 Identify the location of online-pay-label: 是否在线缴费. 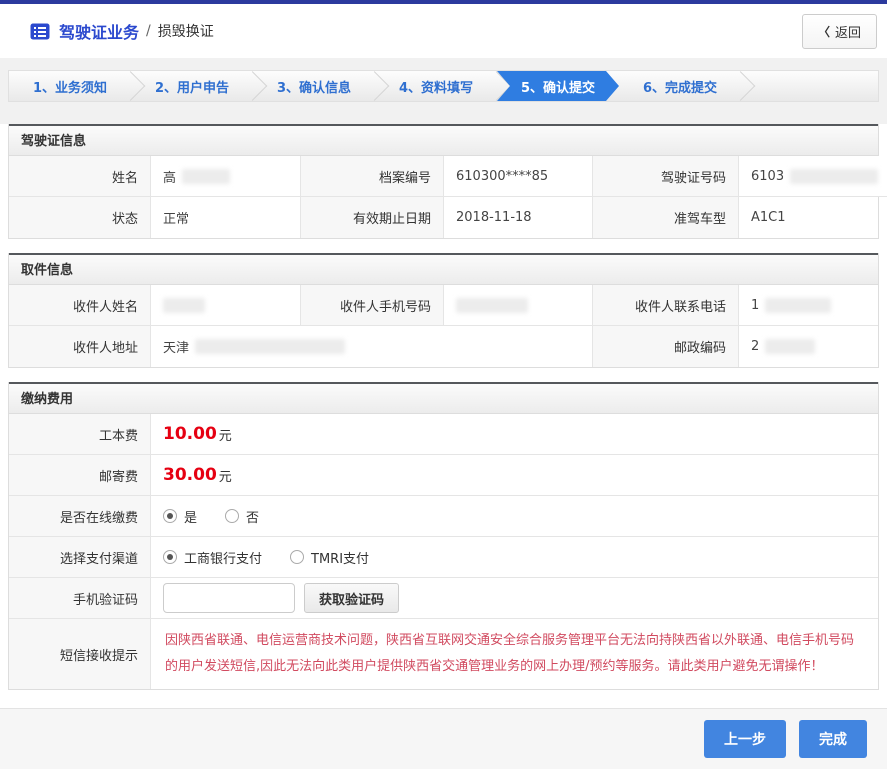
(80, 516).